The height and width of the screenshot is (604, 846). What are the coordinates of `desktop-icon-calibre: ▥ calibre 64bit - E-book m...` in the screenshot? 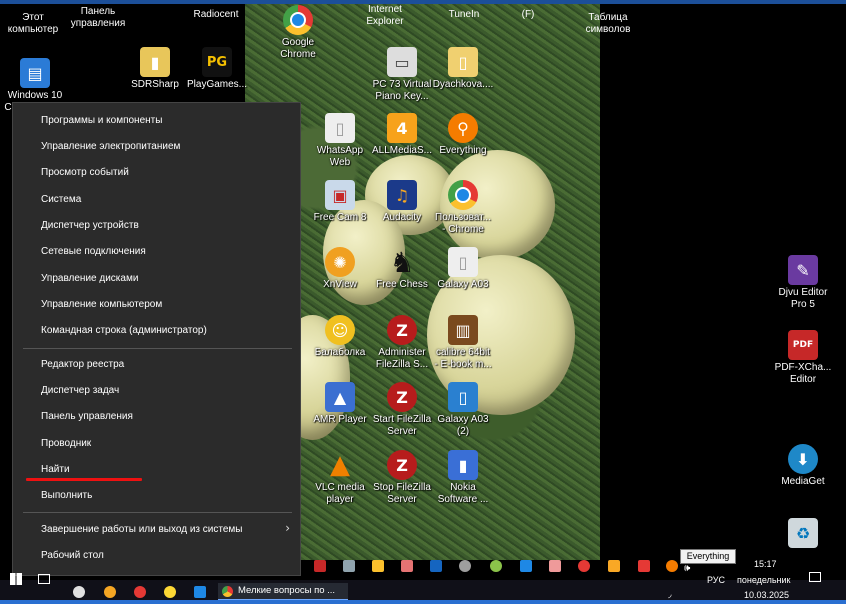 It's located at (463, 343).